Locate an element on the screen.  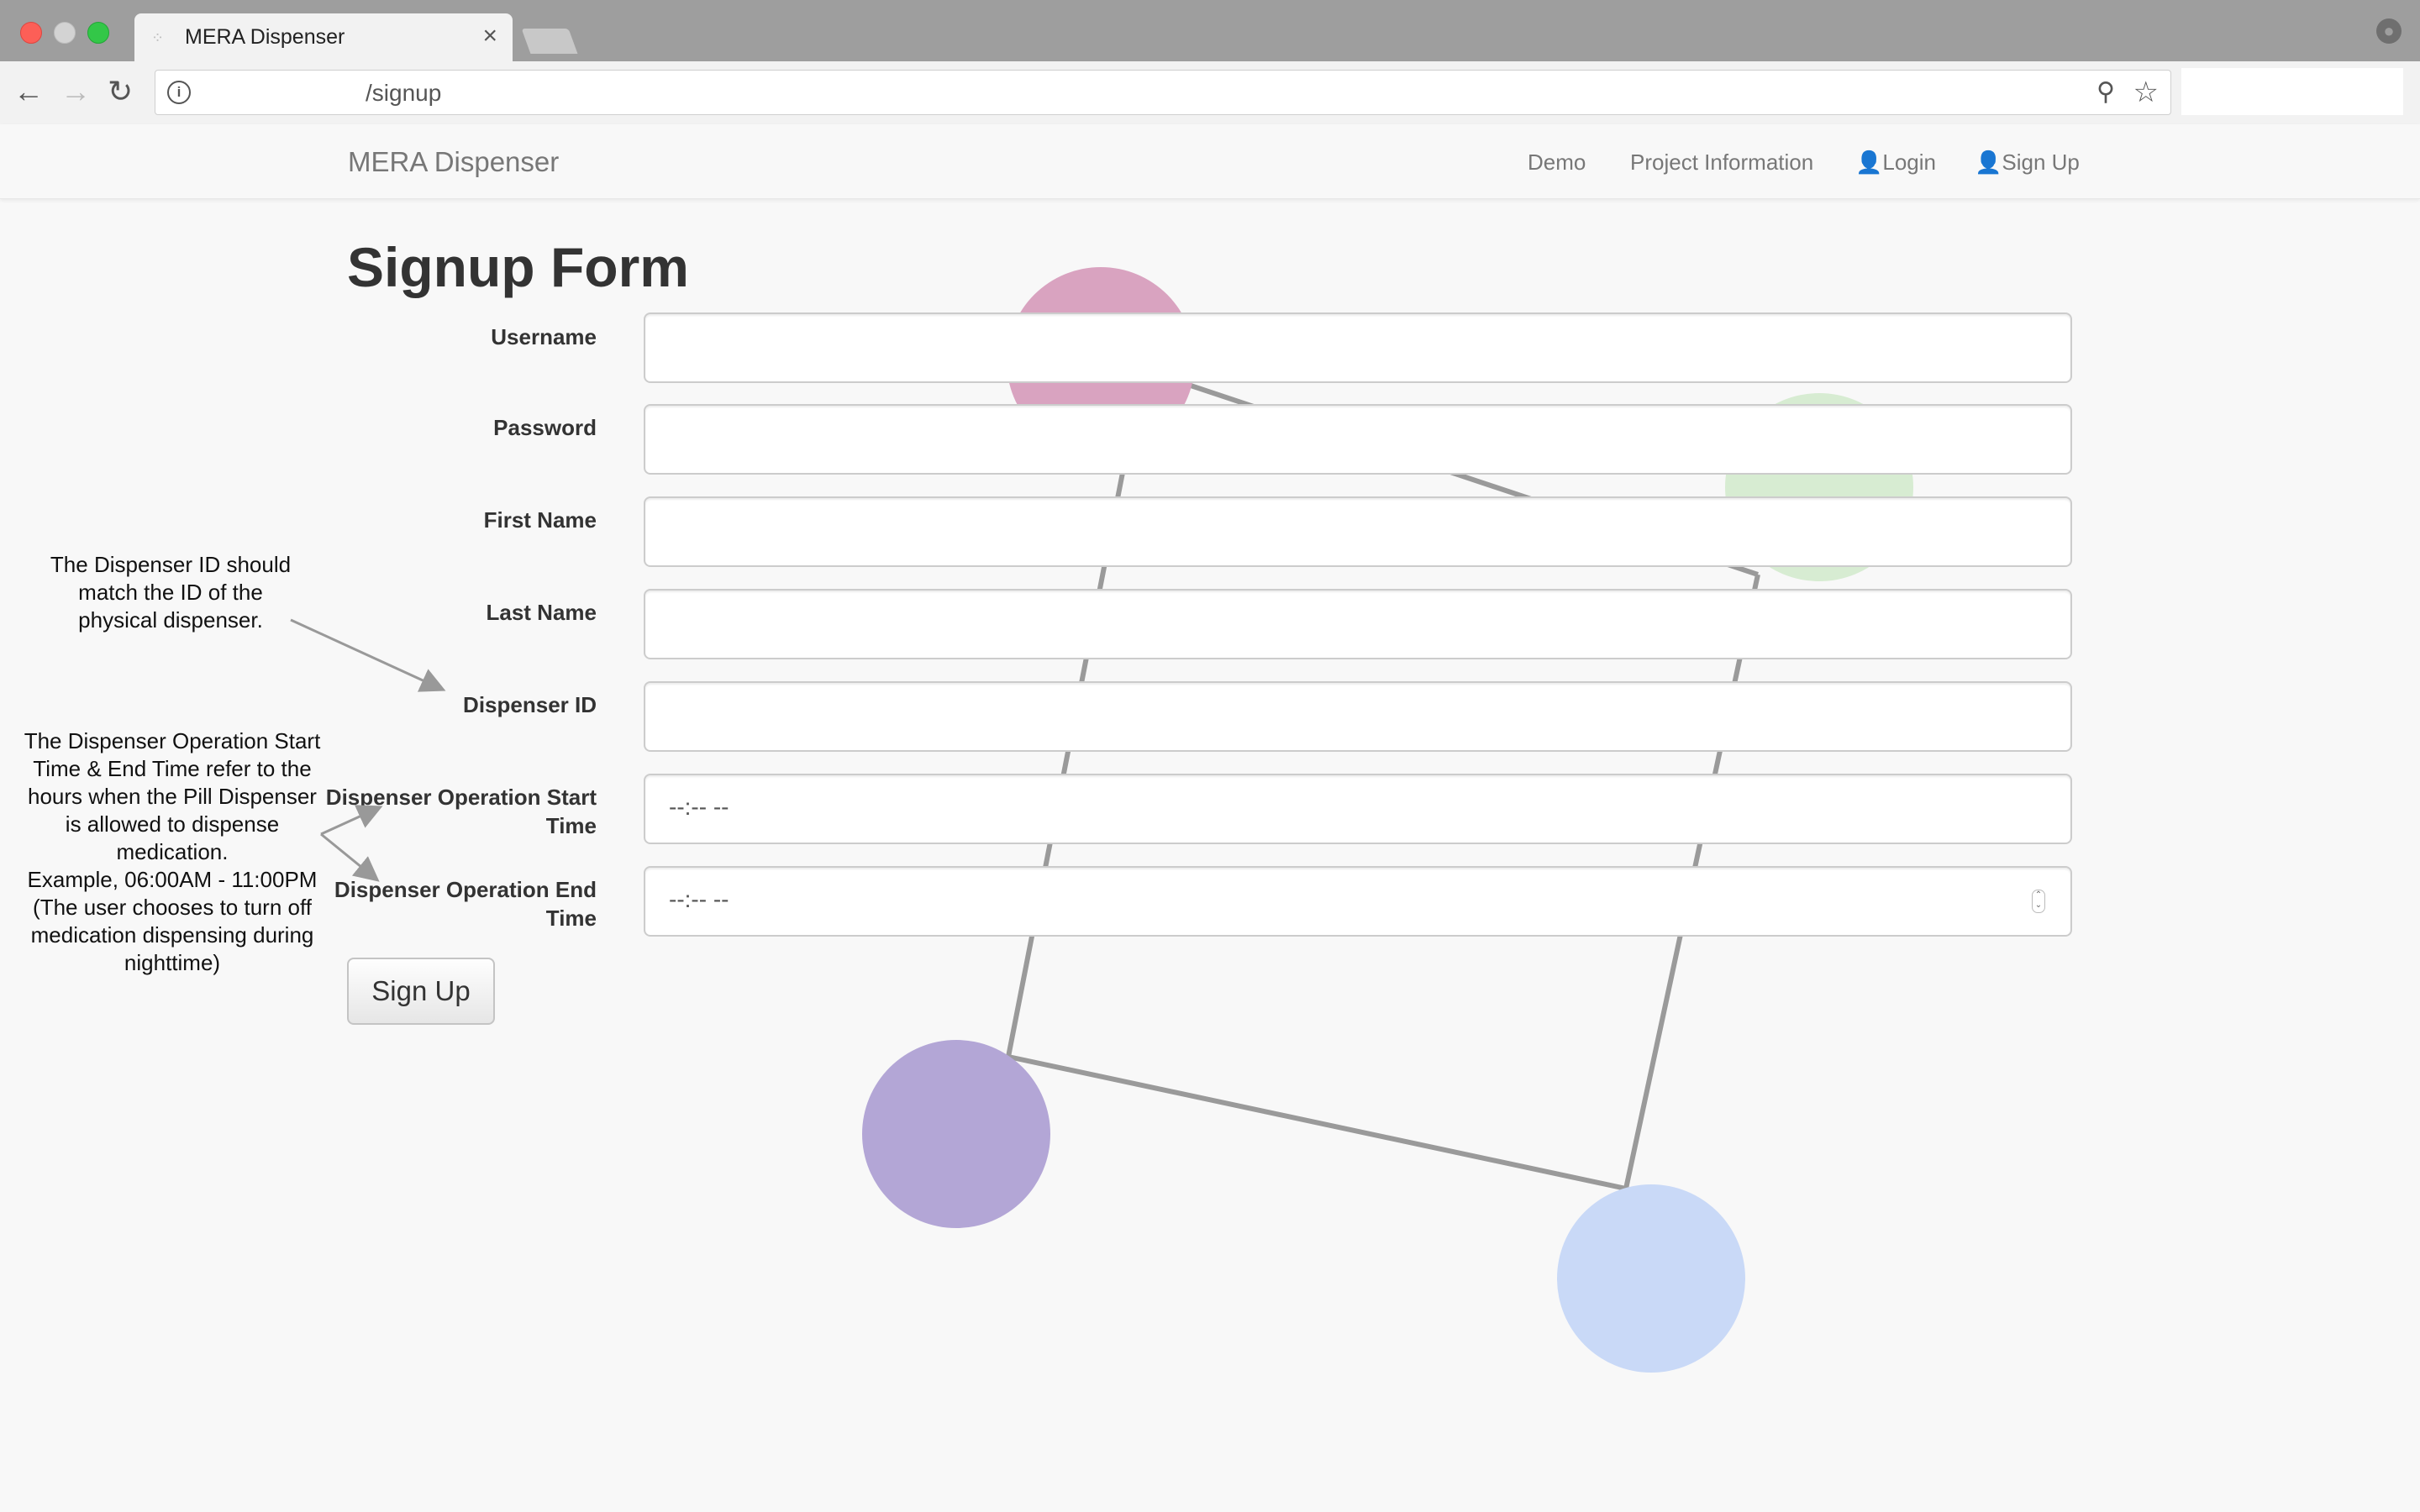
nav-link-demo: Demo is located at coordinates (1557, 163).